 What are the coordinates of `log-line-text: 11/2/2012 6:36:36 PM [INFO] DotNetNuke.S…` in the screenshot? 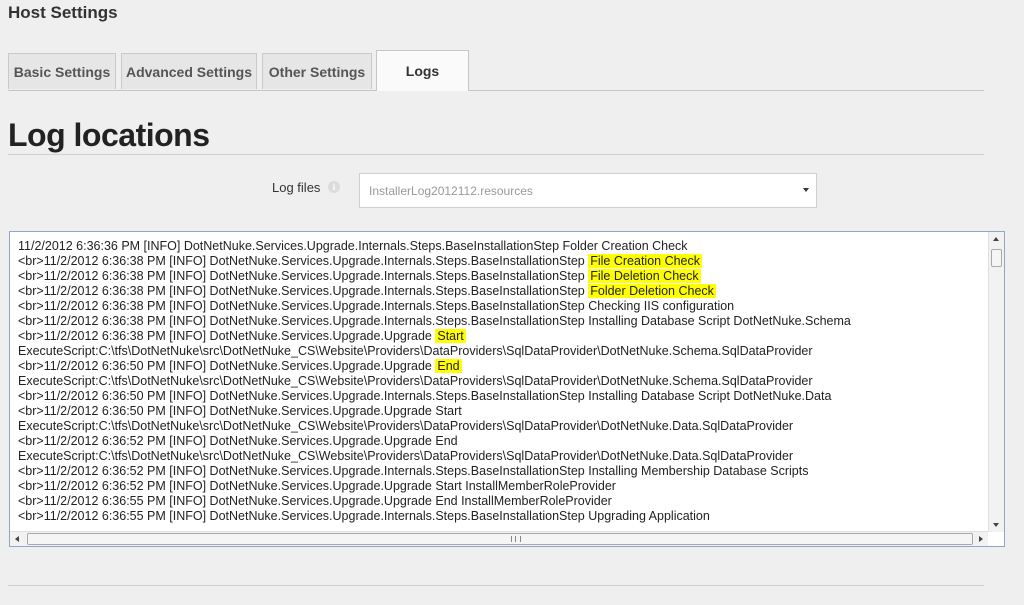 It's located at (353, 246).